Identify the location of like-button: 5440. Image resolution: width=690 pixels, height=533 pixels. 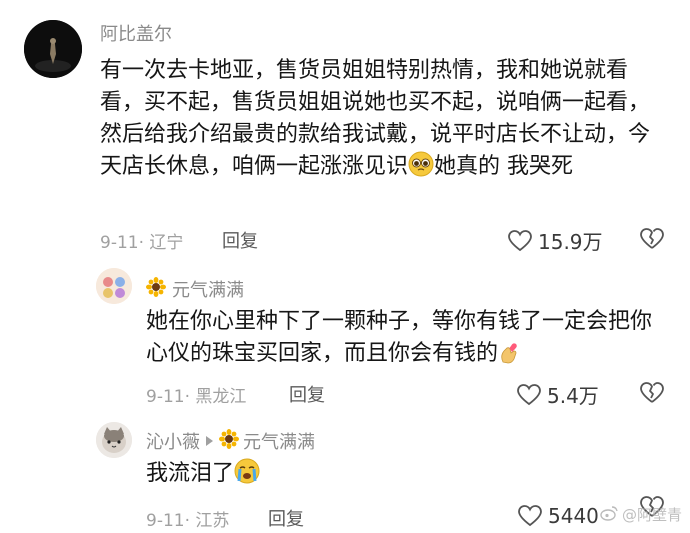
(558, 516).